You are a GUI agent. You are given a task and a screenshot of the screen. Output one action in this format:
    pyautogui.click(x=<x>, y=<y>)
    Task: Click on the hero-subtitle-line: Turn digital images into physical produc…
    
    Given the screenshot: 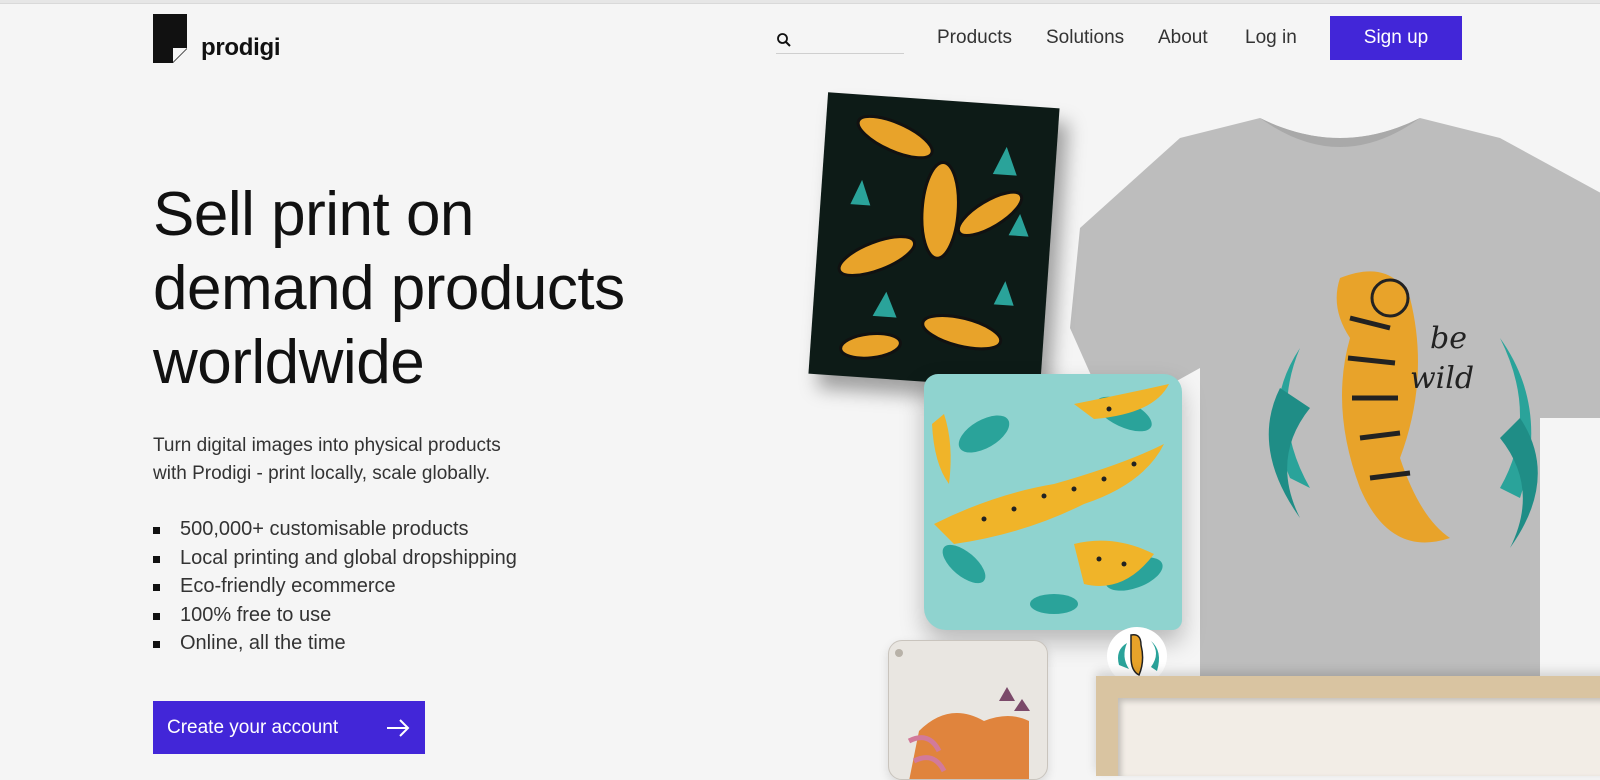 What is the action you would take?
    pyautogui.click(x=327, y=445)
    